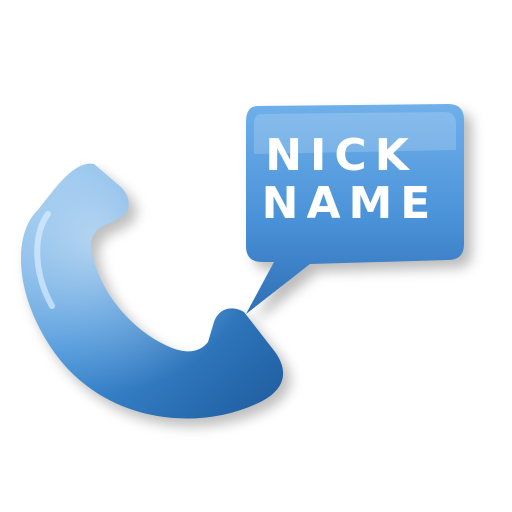 This screenshot has height=512, width=512. Describe the element at coordinates (350, 203) in the screenshot. I see `bubble-text-line2: NAME` at that location.